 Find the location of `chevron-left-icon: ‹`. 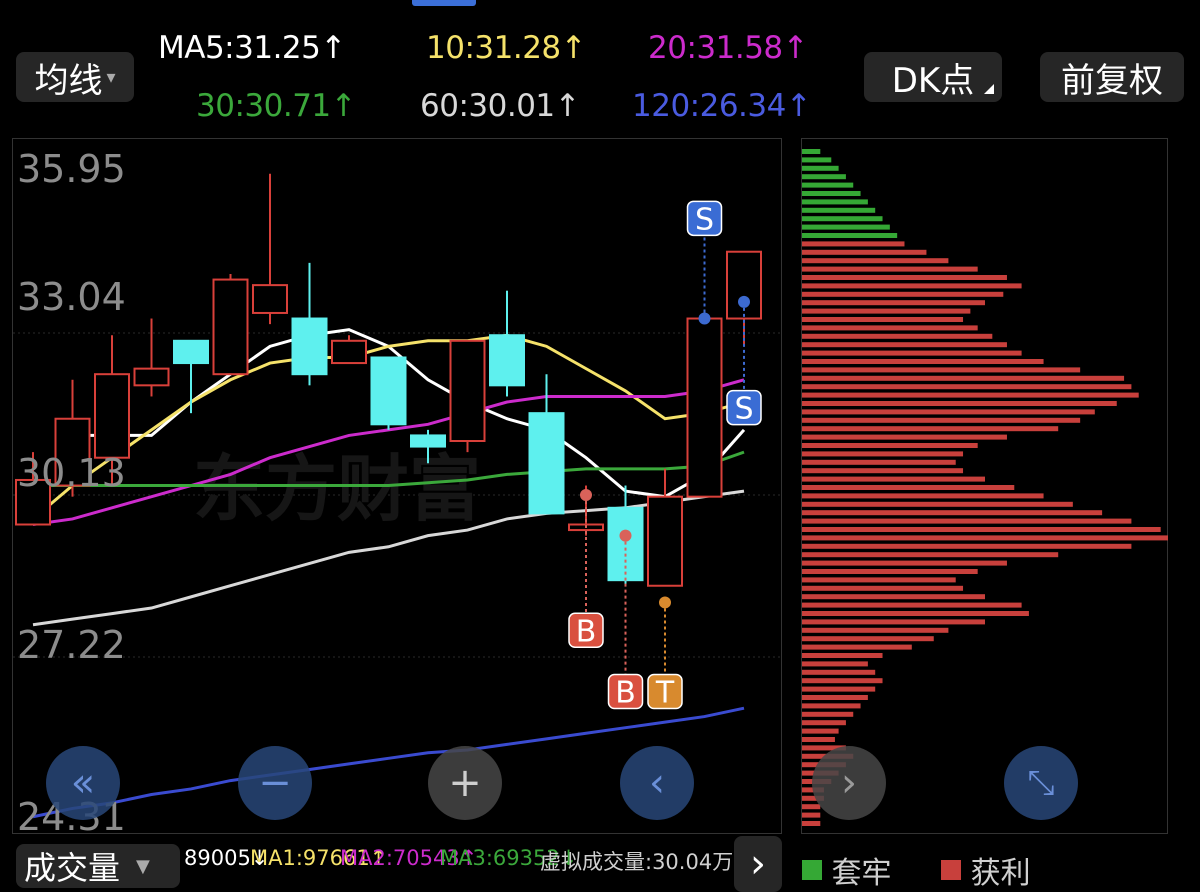

chevron-left-icon: ‹ is located at coordinates (657, 783).